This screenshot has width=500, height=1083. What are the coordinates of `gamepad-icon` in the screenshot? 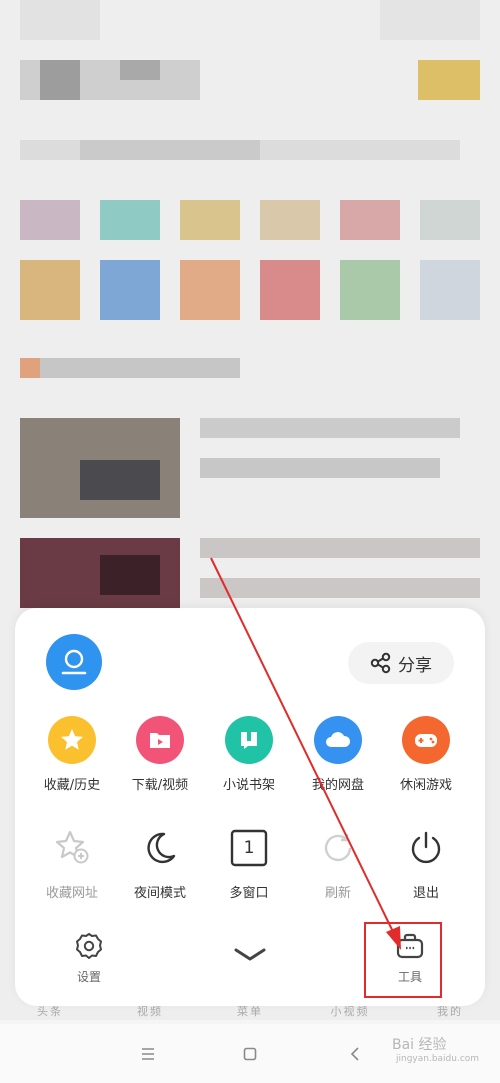 It's located at (426, 740).